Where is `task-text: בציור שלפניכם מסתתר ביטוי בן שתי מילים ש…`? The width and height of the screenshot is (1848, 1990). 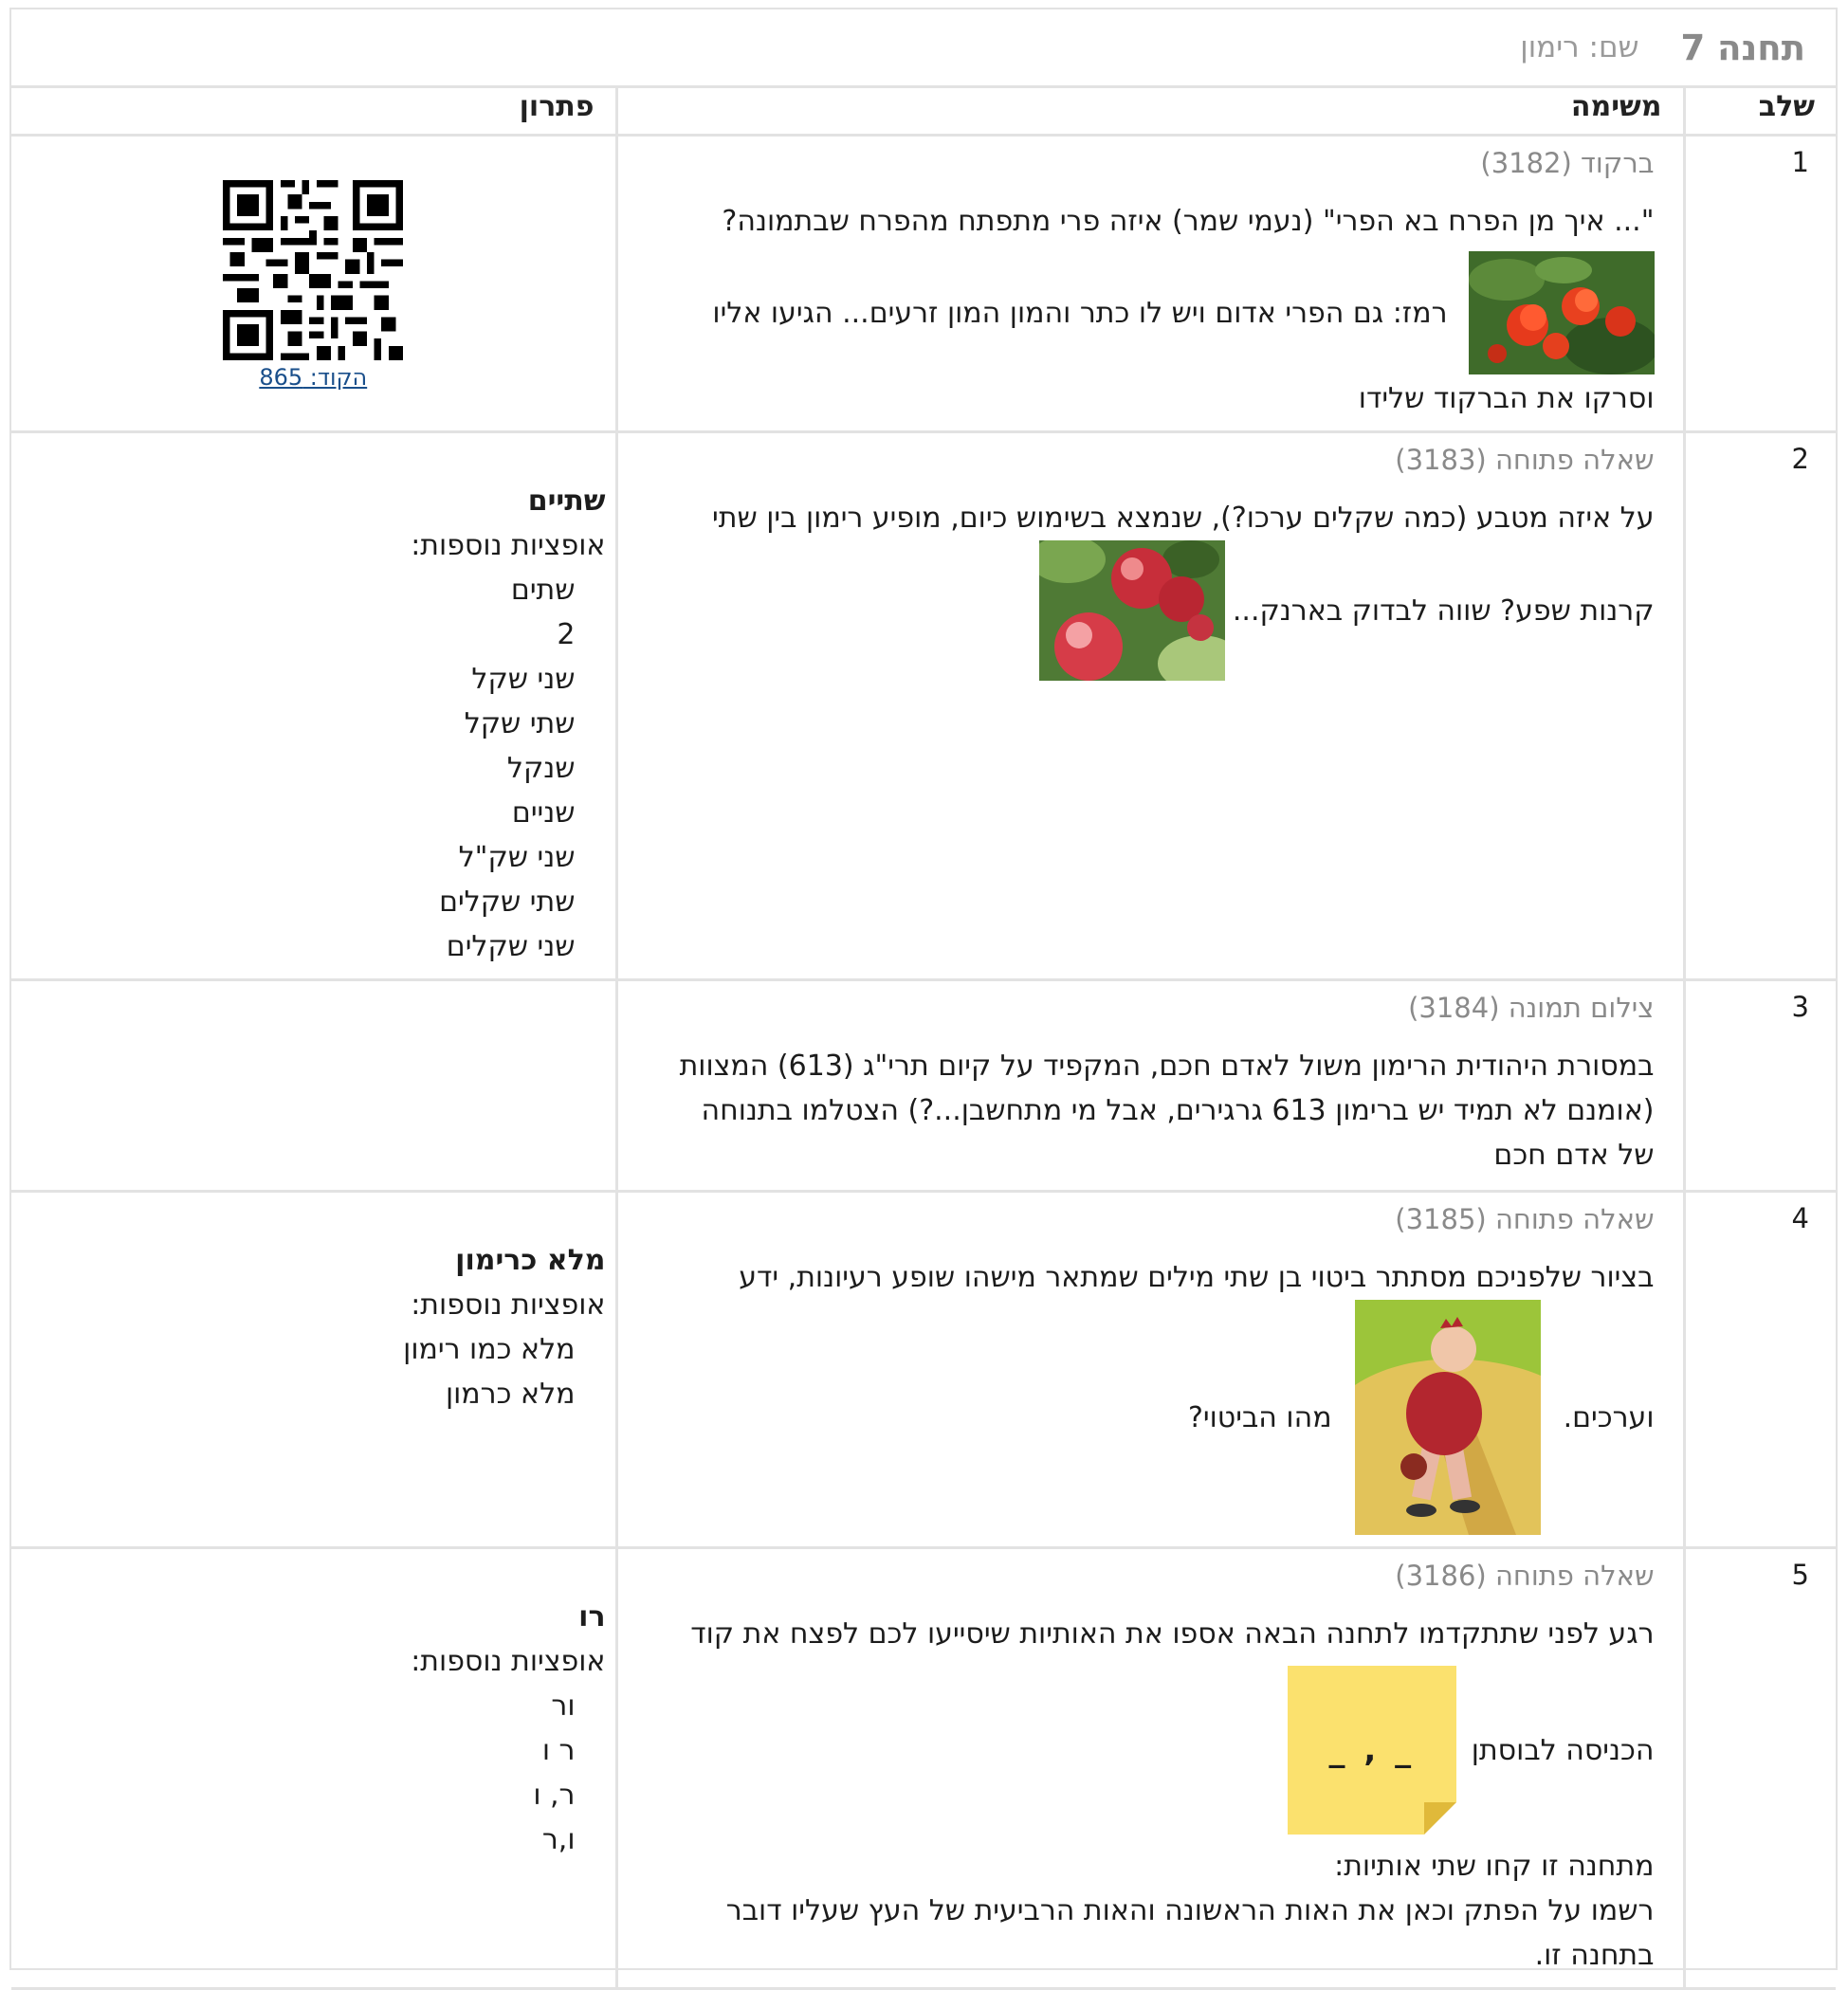
task-text: בציור שלפניכם מסתתר ביטוי בן שתי מילים ש… is located at coordinates (1197, 1277).